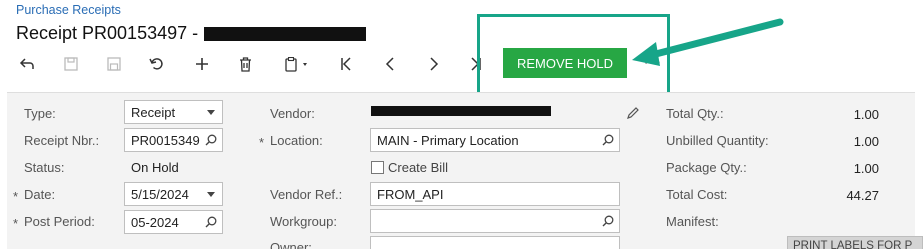 The width and height of the screenshot is (923, 249). What do you see at coordinates (62, 140) in the screenshot?
I see `receipt-nbr-label: Receipt Nbr.:` at bounding box center [62, 140].